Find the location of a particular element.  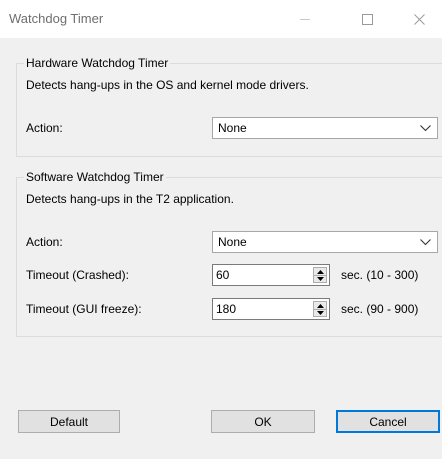

software-action-value: None is located at coordinates (232, 242).